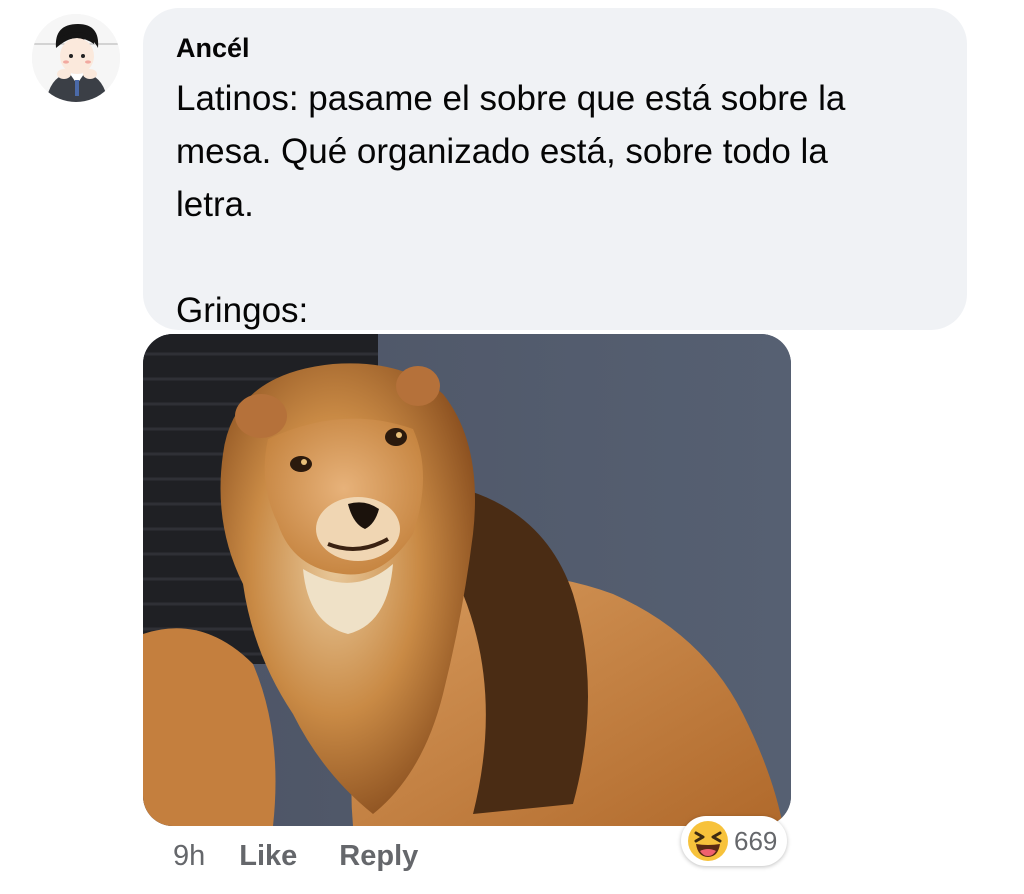 The width and height of the screenshot is (1024, 894). What do you see at coordinates (378, 856) in the screenshot?
I see `reply-button: Reply` at bounding box center [378, 856].